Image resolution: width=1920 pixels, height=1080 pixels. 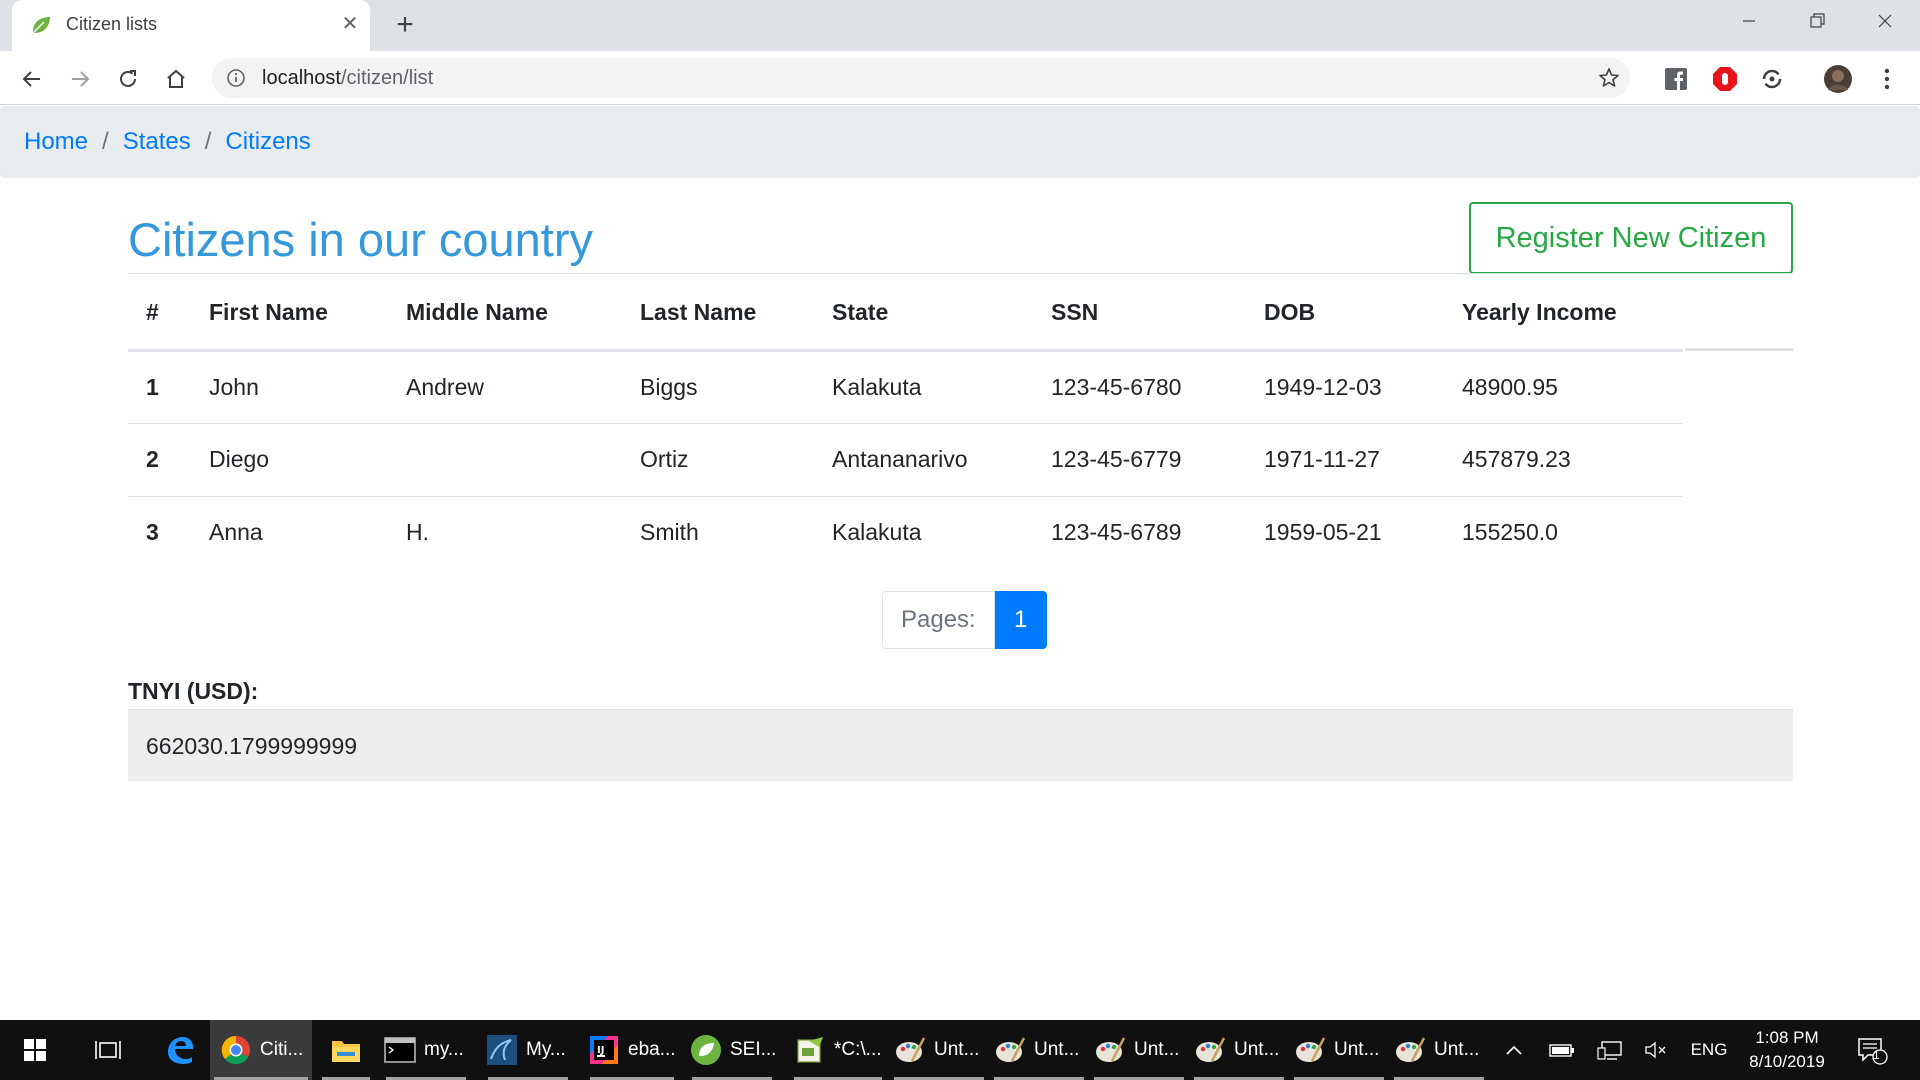 I want to click on input-language: ENG, so click(x=1709, y=1050).